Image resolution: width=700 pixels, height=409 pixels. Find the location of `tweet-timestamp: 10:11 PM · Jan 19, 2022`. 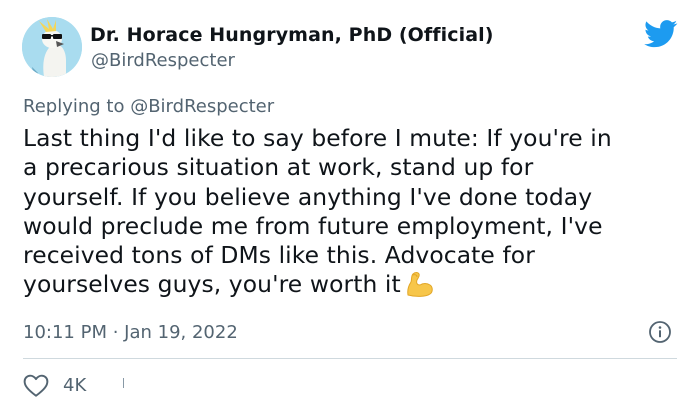

tweet-timestamp: 10:11 PM · Jan 19, 2022 is located at coordinates (130, 332).